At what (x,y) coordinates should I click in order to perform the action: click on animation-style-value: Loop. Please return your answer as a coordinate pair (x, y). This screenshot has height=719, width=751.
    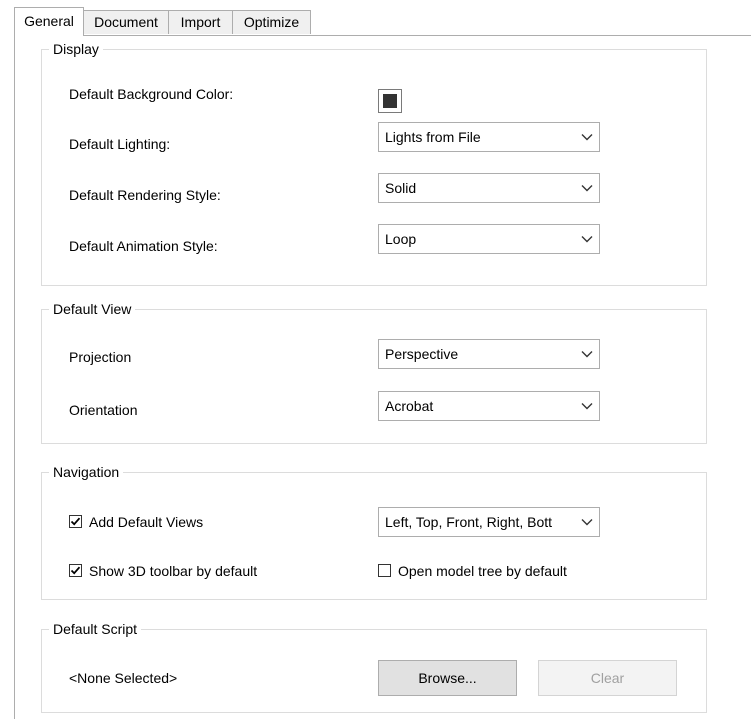
    Looking at the image, I should click on (401, 239).